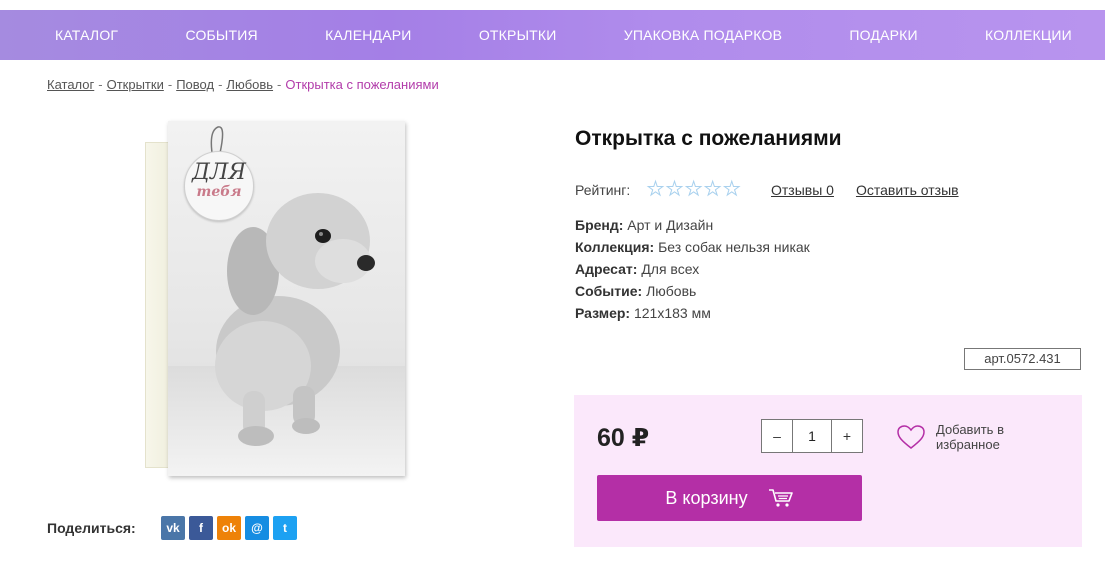  Describe the element at coordinates (249, 84) in the screenshot. I see `breadcrumb-love: Любовь` at that location.